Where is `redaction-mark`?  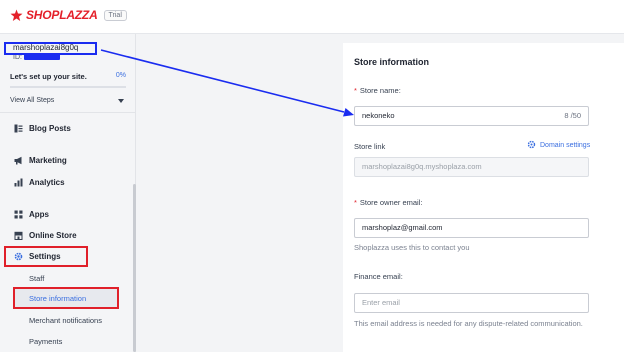 redaction-mark is located at coordinates (41, 57).